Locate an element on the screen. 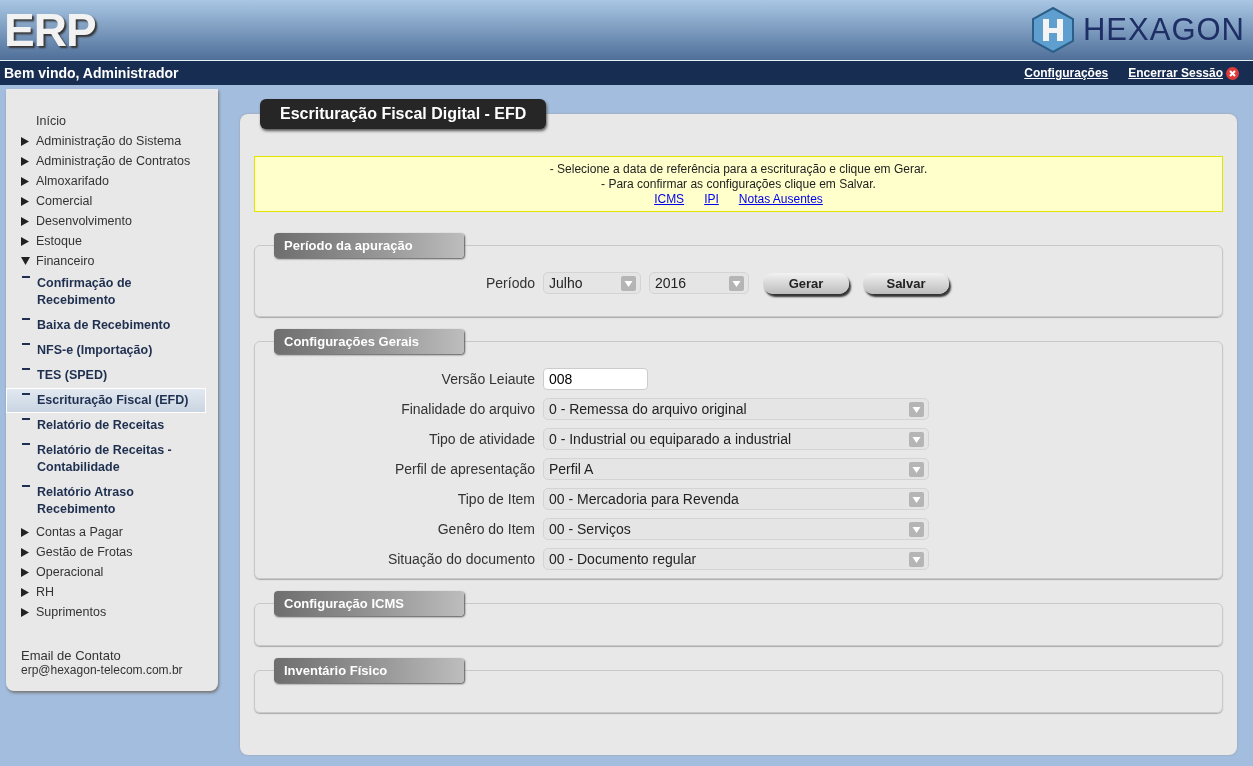  field-label: Finalidade do arquivo is located at coordinates (467, 409).